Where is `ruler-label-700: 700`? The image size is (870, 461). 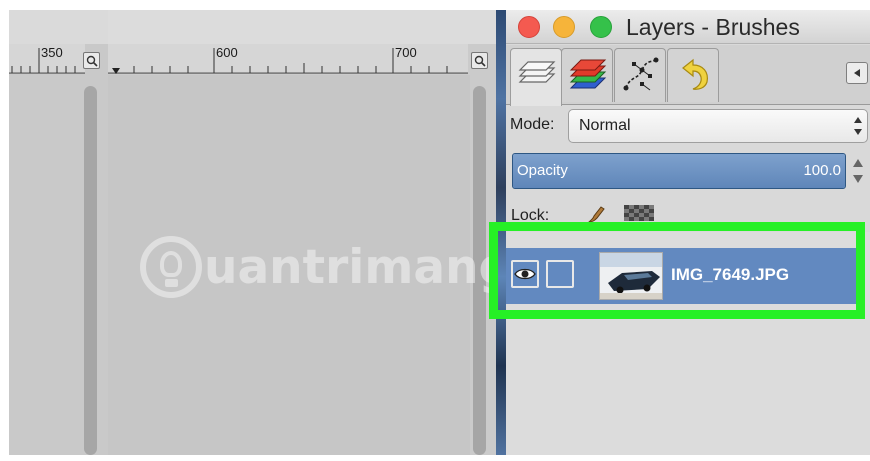 ruler-label-700: 700 is located at coordinates (406, 52).